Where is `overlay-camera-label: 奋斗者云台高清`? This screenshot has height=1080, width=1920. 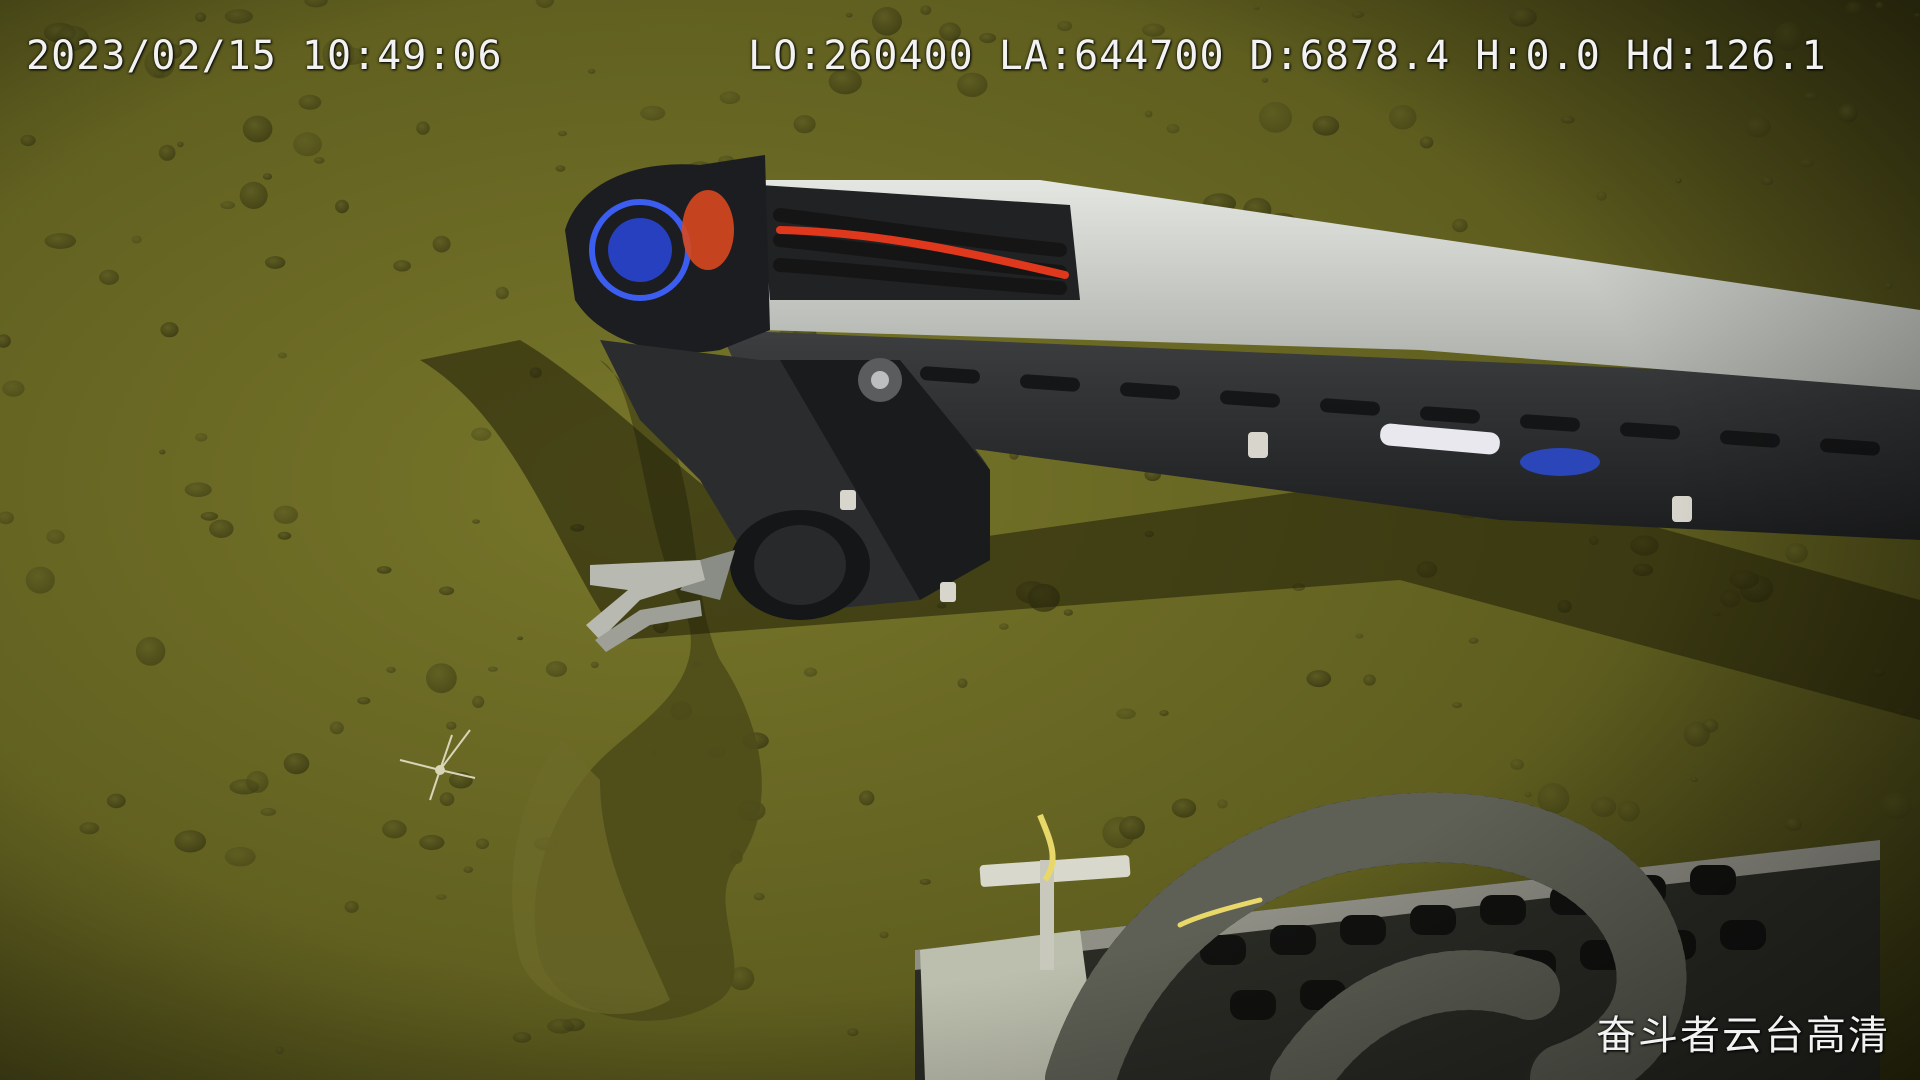 overlay-camera-label: 奋斗者云台高清 is located at coordinates (1743, 1036).